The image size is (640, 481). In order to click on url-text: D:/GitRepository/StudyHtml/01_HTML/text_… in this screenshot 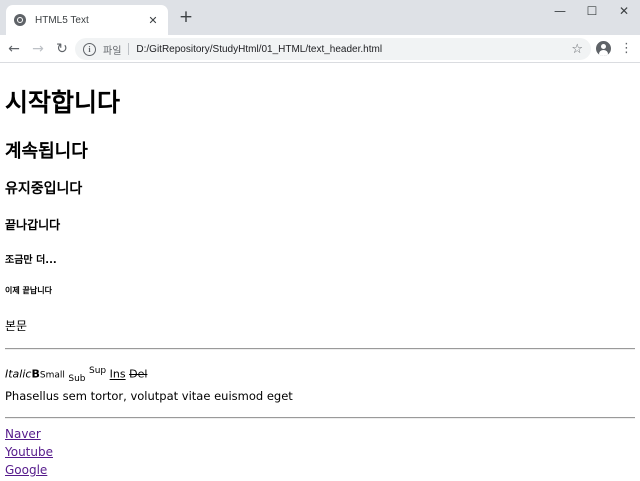, I will do `click(353, 49)`.